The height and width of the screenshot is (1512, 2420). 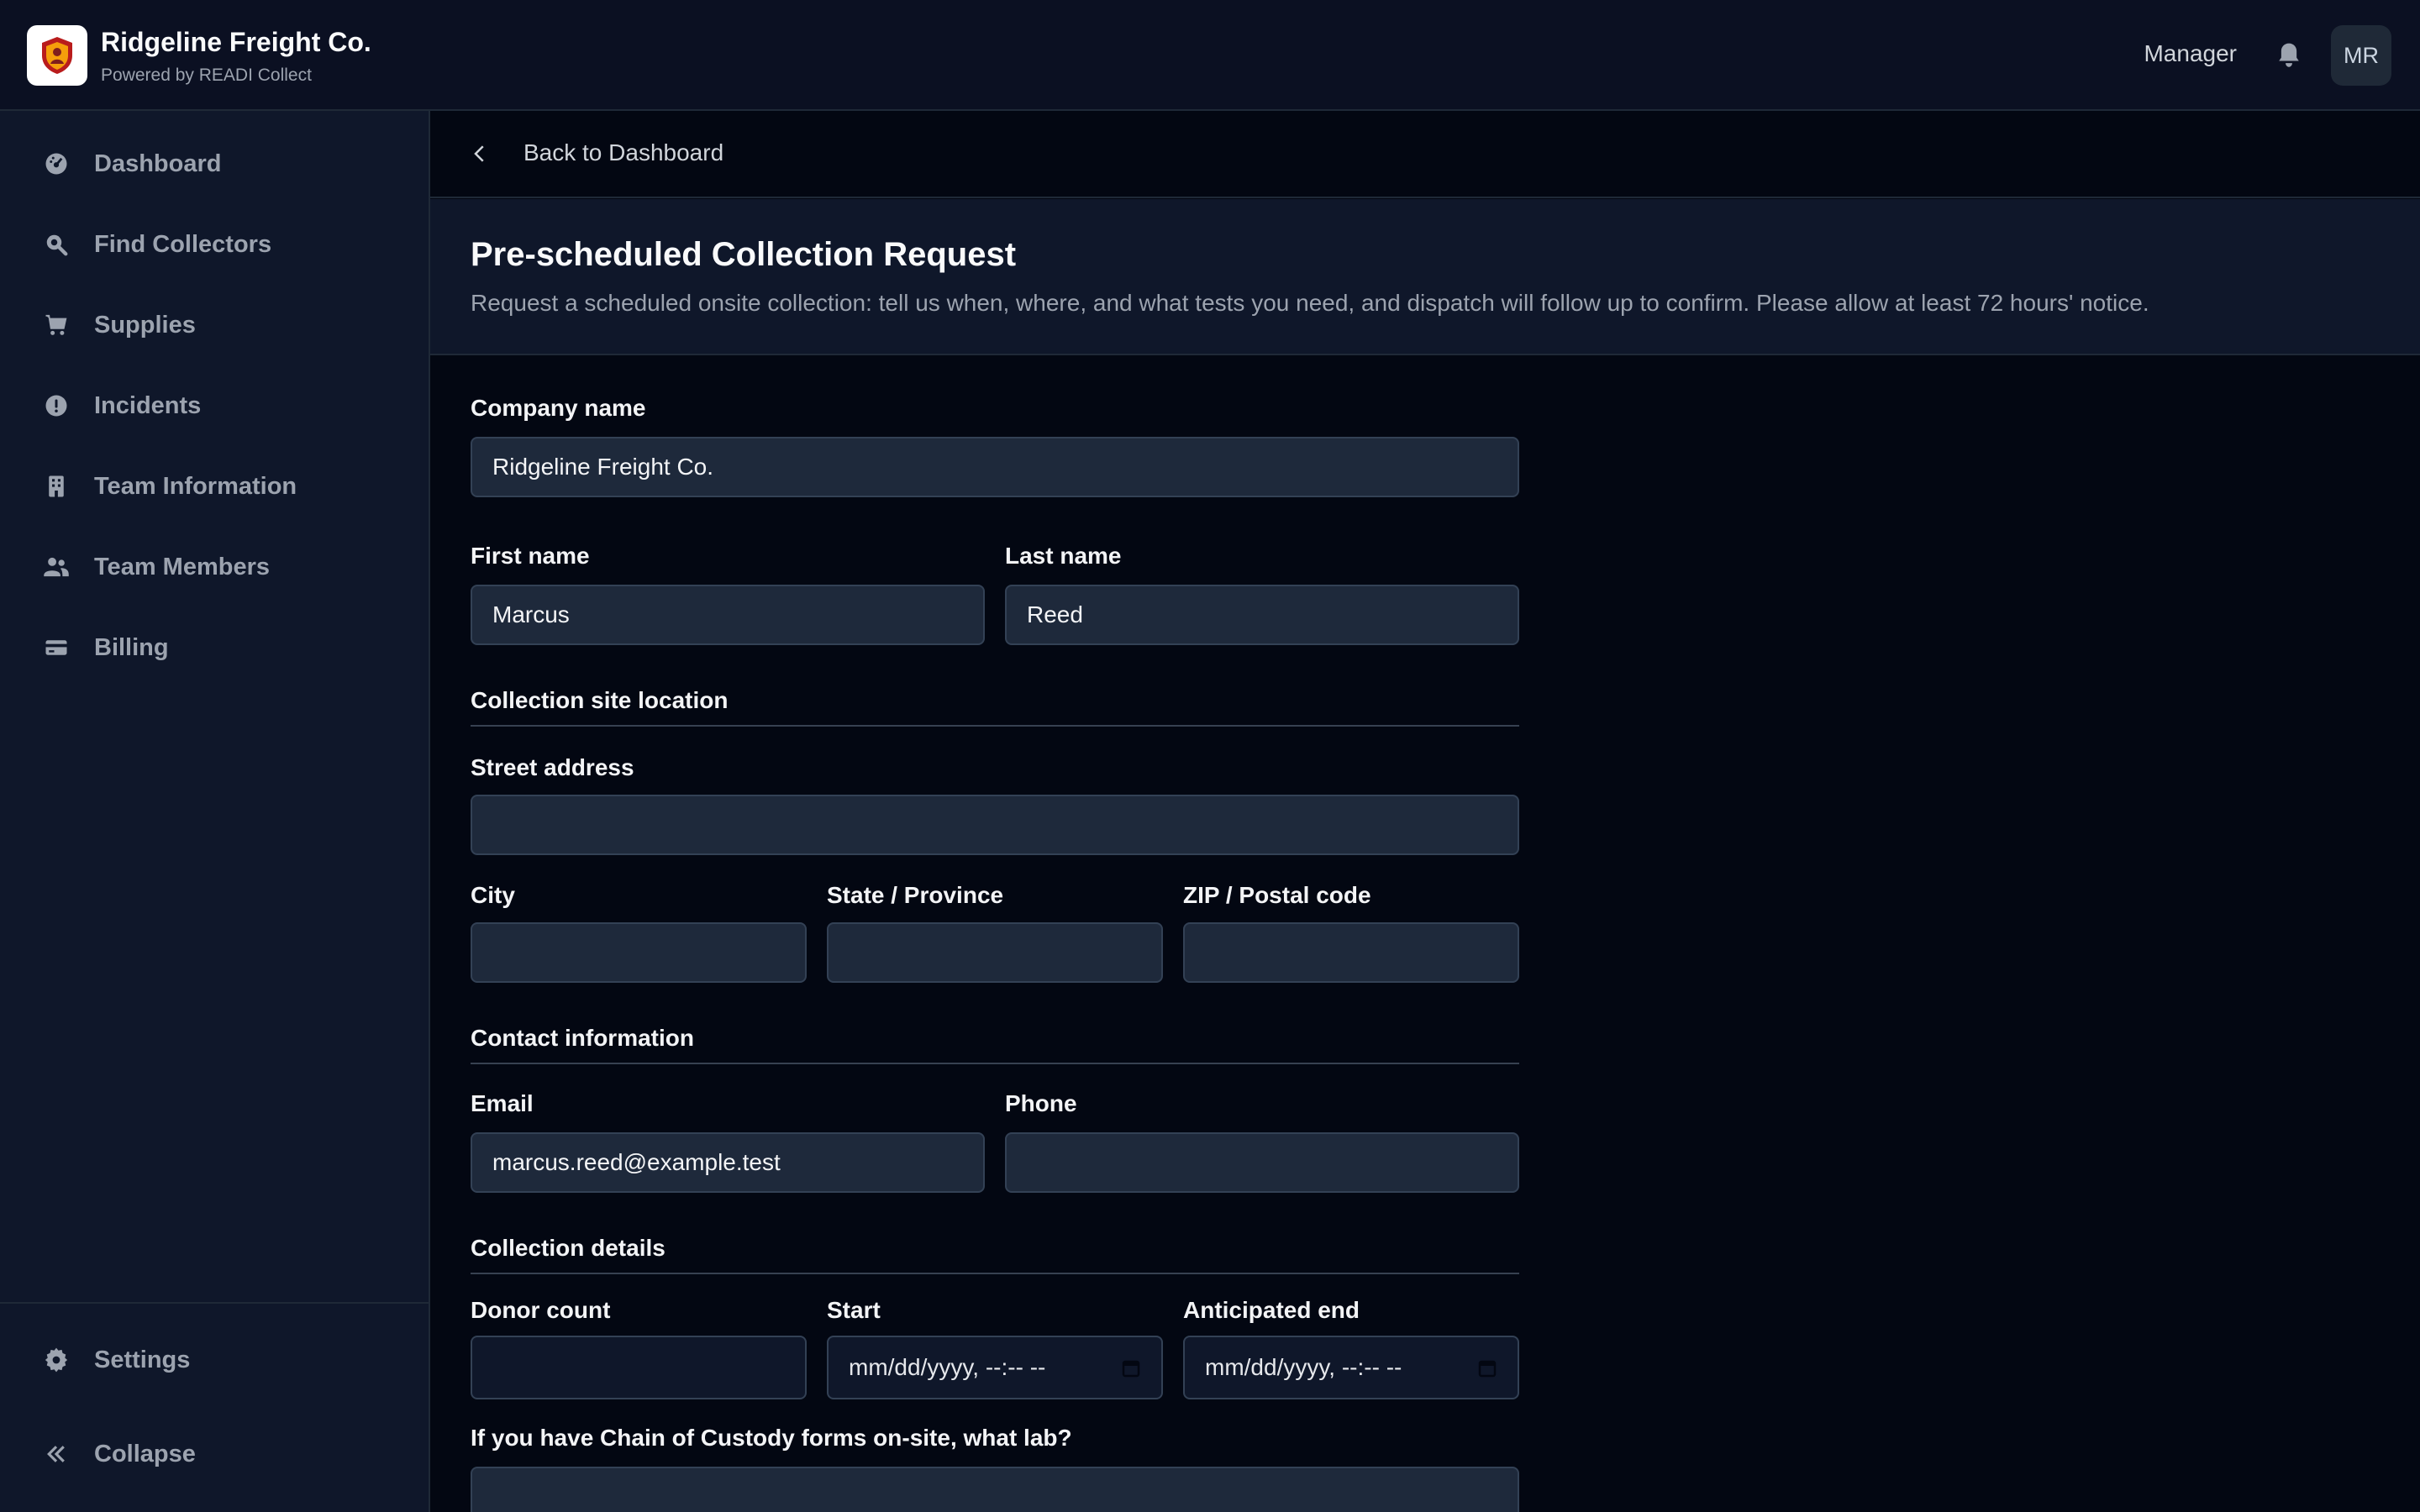 I want to click on street-address-input, so click(x=995, y=825).